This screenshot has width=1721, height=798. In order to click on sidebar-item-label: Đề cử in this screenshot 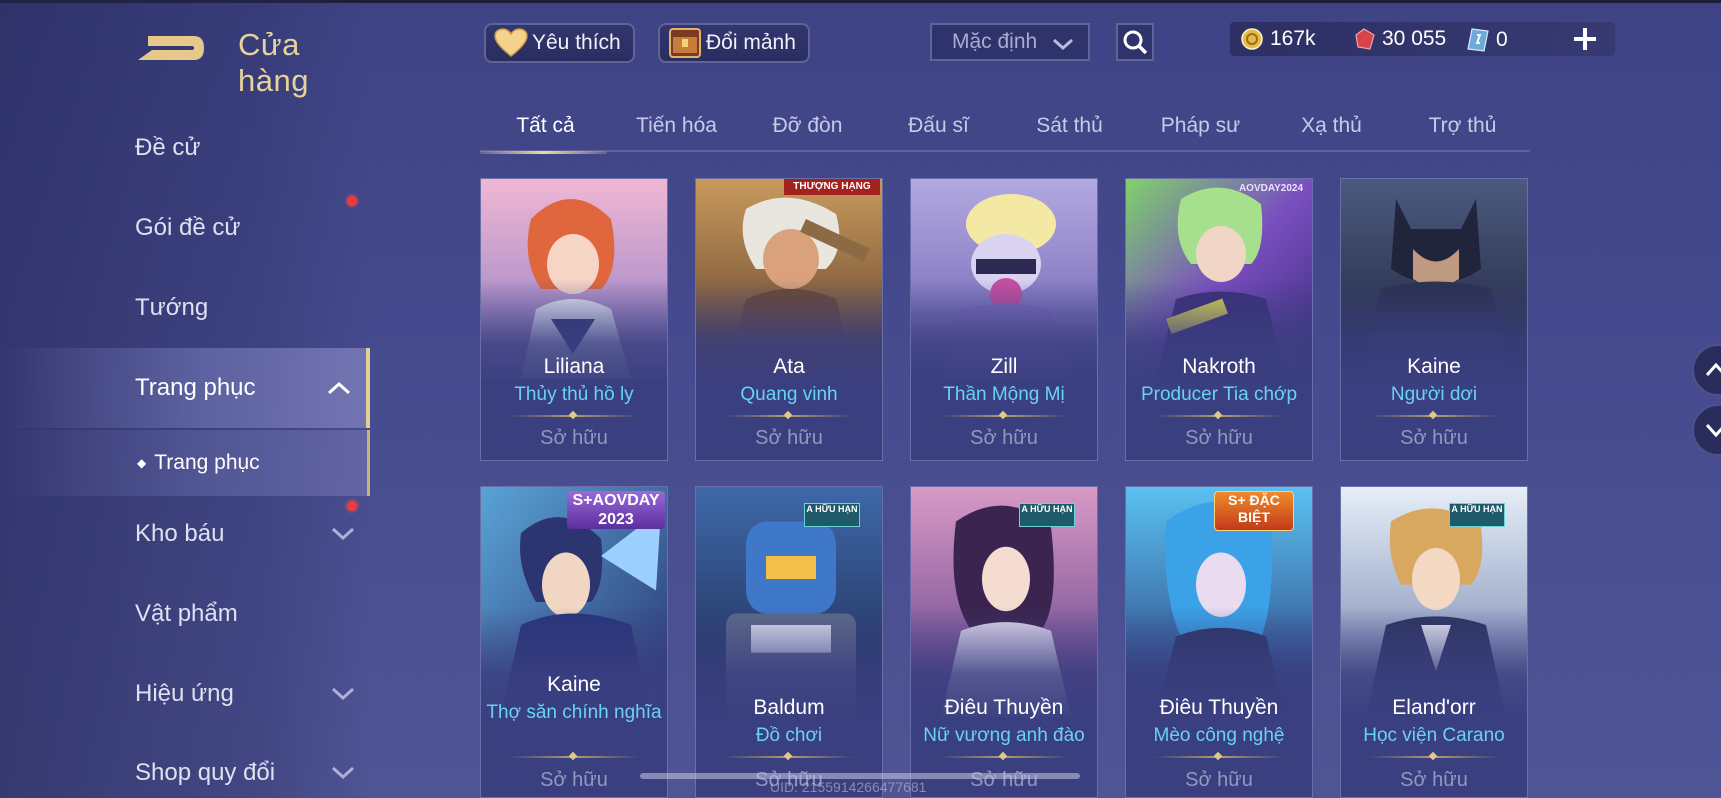, I will do `click(168, 147)`.